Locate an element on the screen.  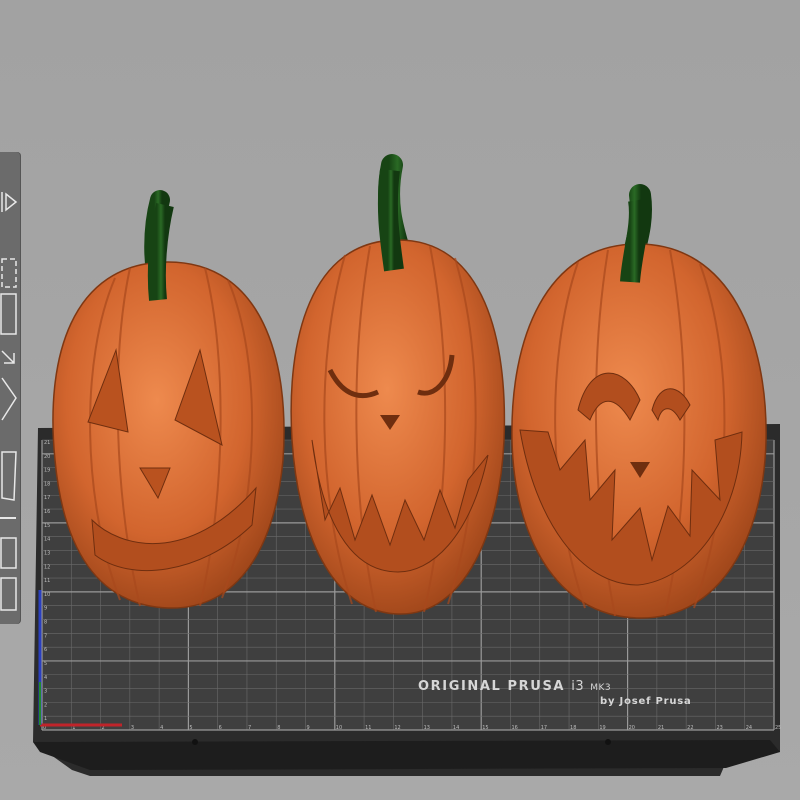
left-toolbar is located at coordinates (10, 388).